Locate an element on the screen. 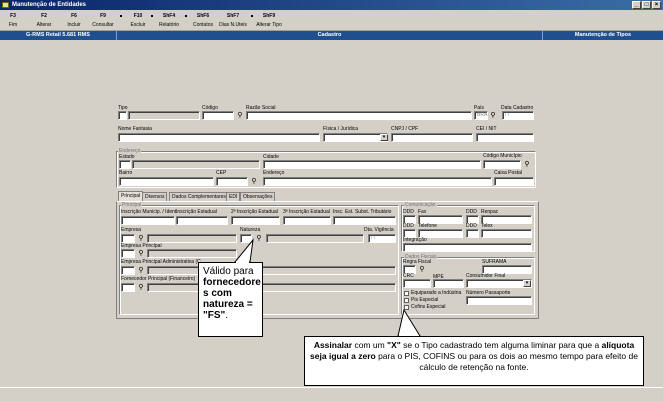 This screenshot has width=663, height=401. cei-nit-field is located at coordinates (505, 137).